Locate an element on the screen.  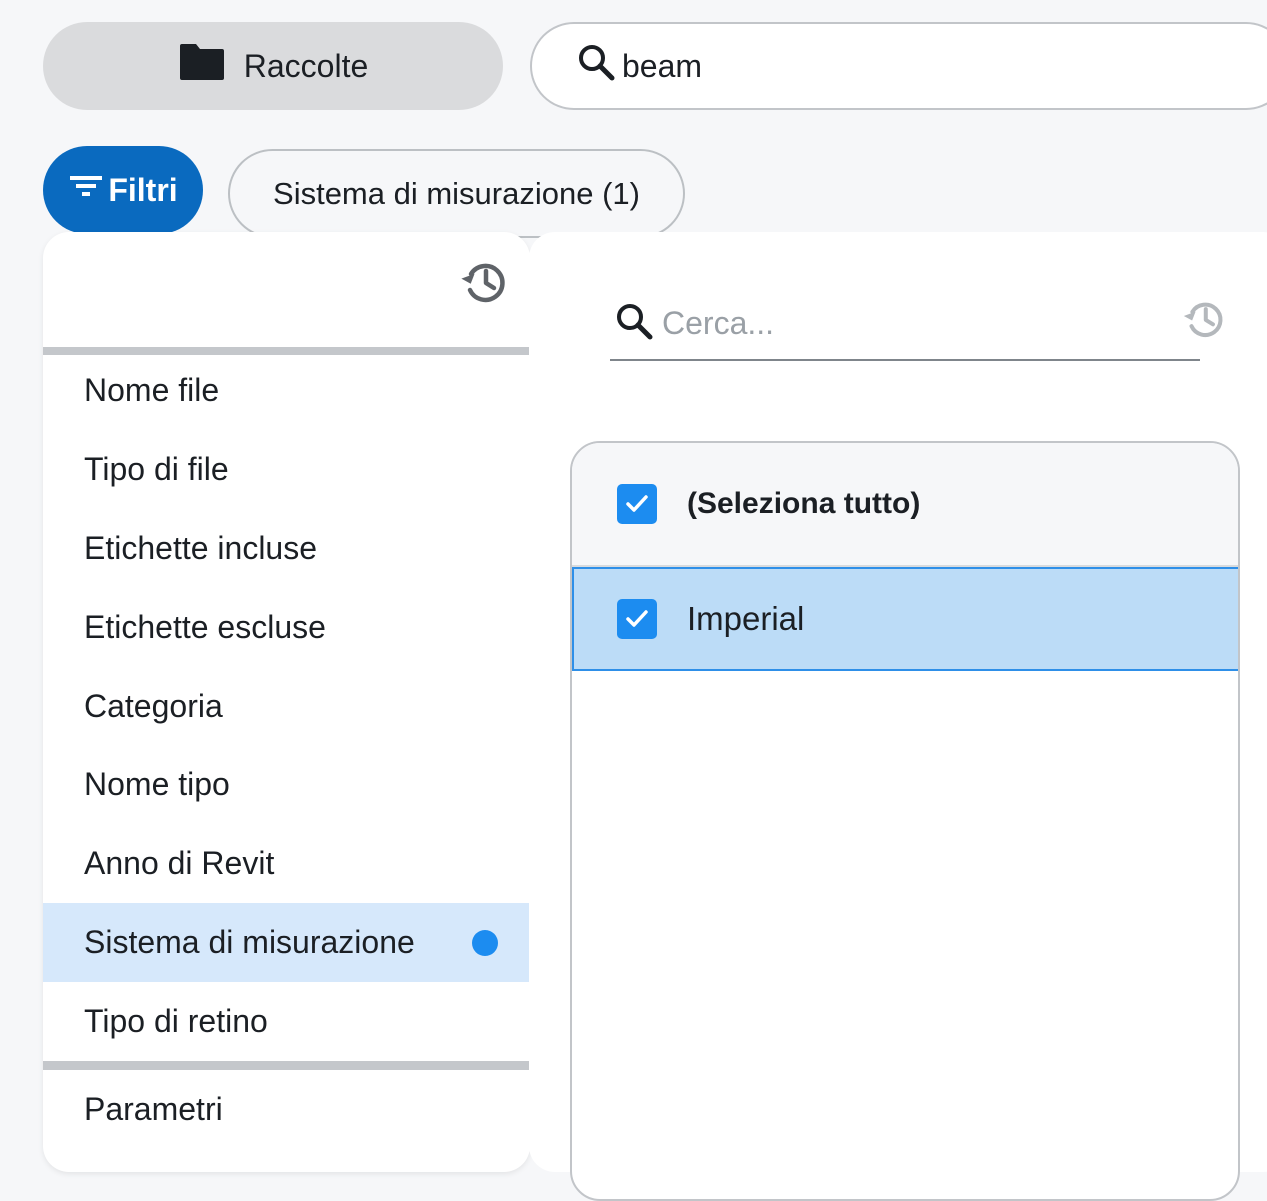
folder-icon is located at coordinates (202, 66).